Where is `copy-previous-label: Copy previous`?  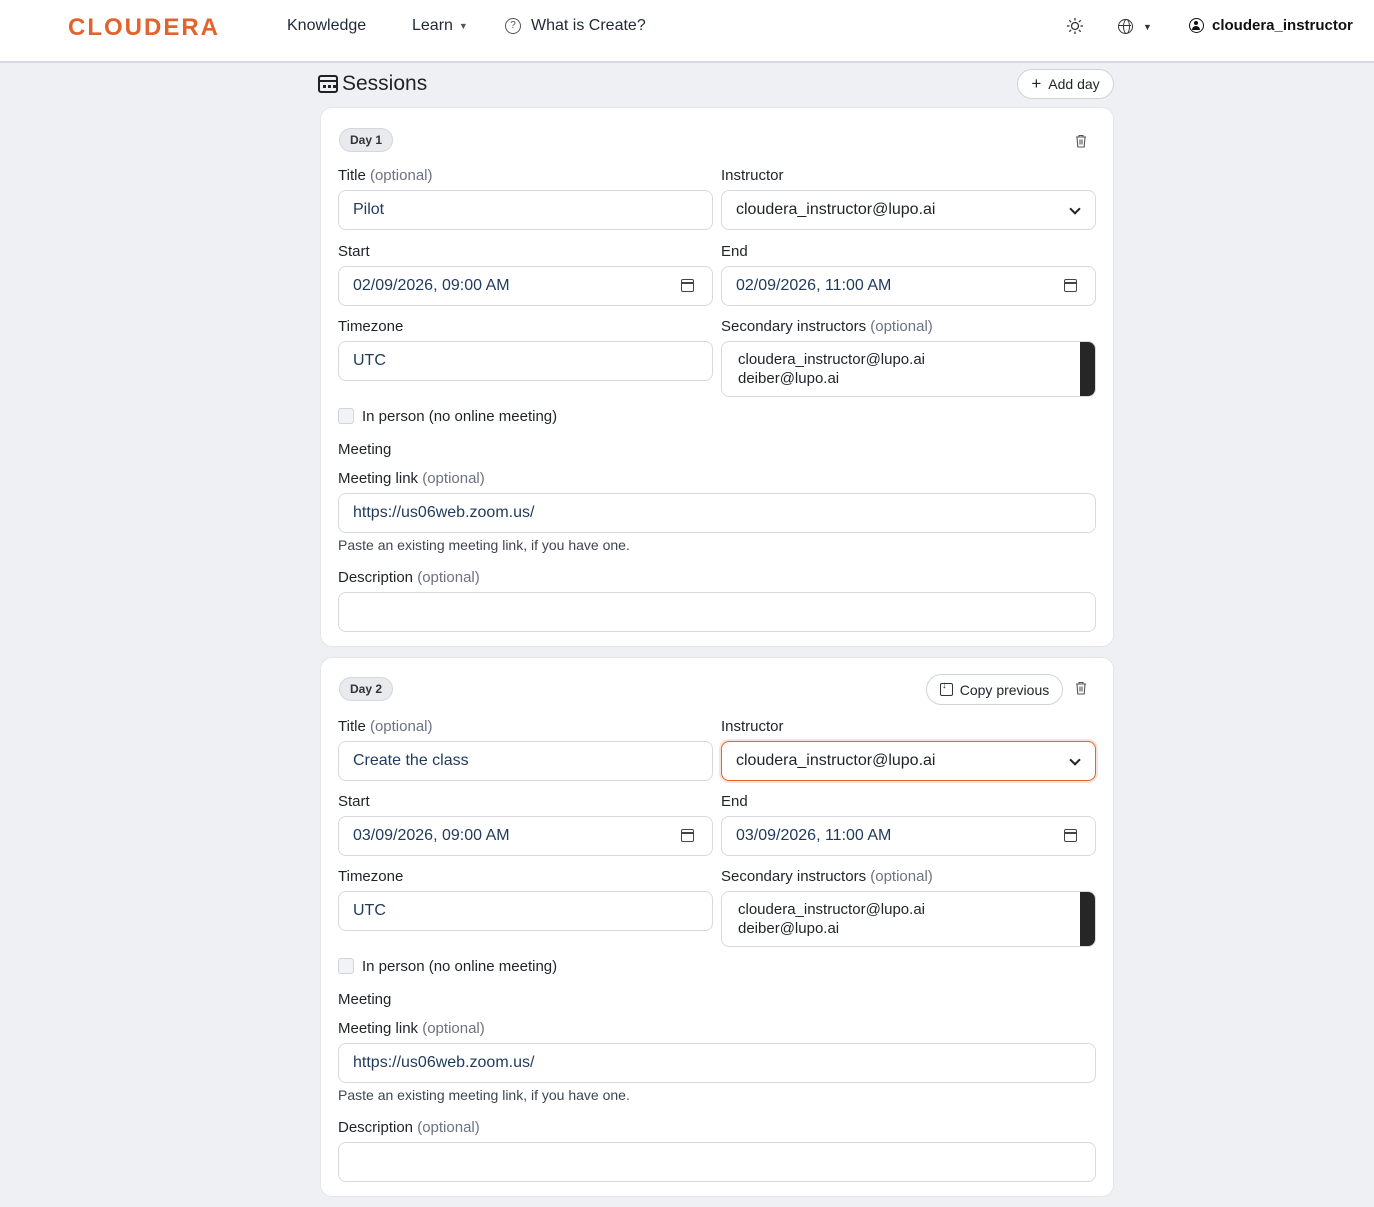
copy-previous-label: Copy previous is located at coordinates (1004, 689).